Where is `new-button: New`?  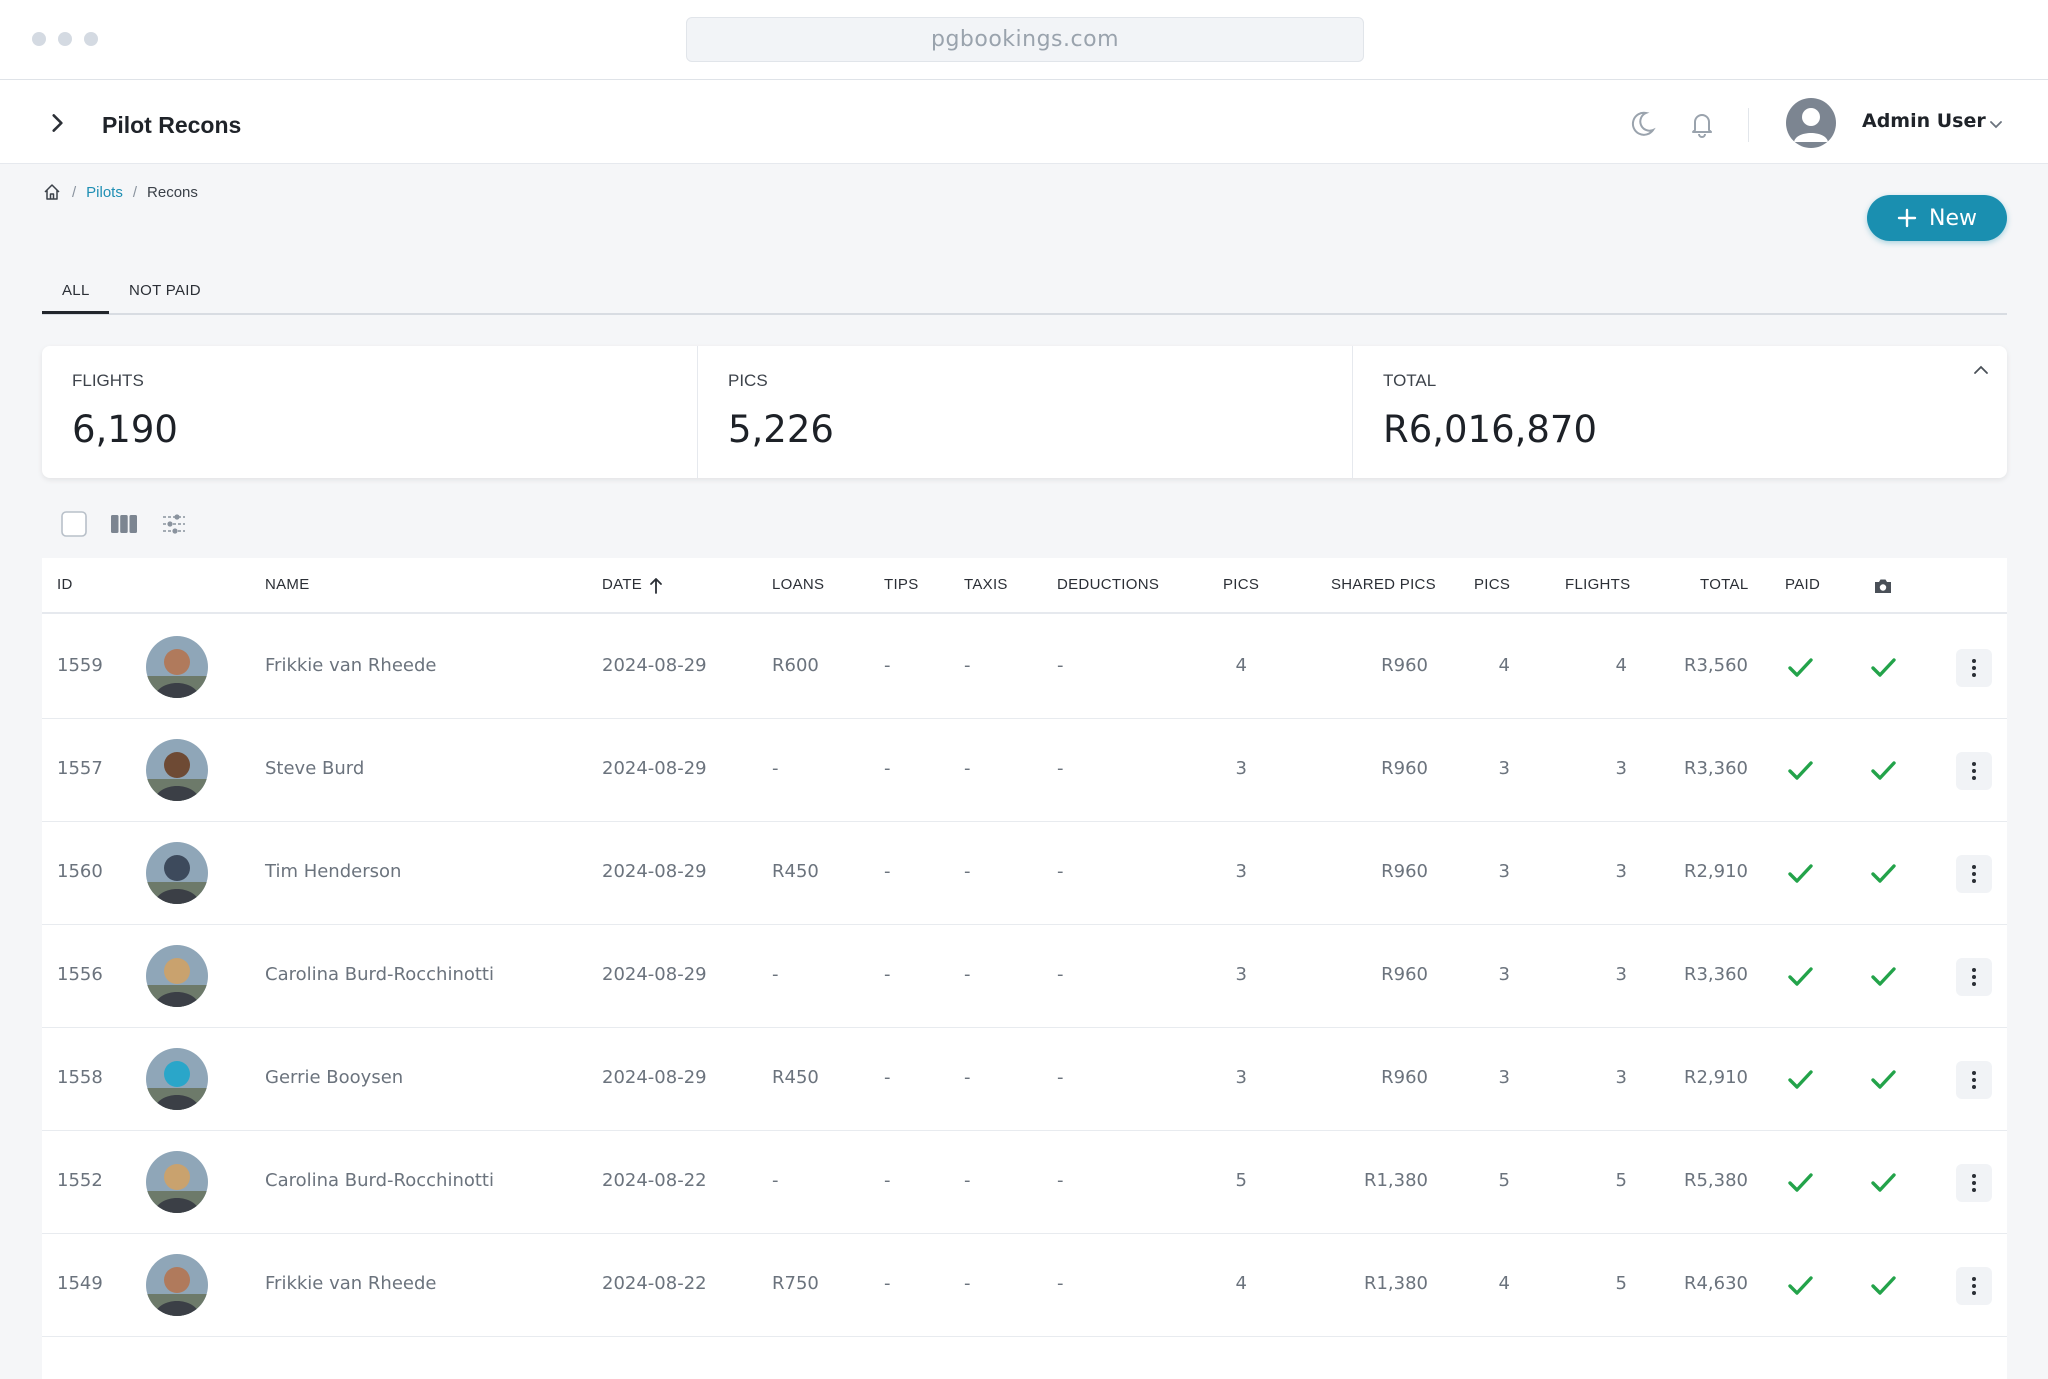 new-button: New is located at coordinates (1937, 218).